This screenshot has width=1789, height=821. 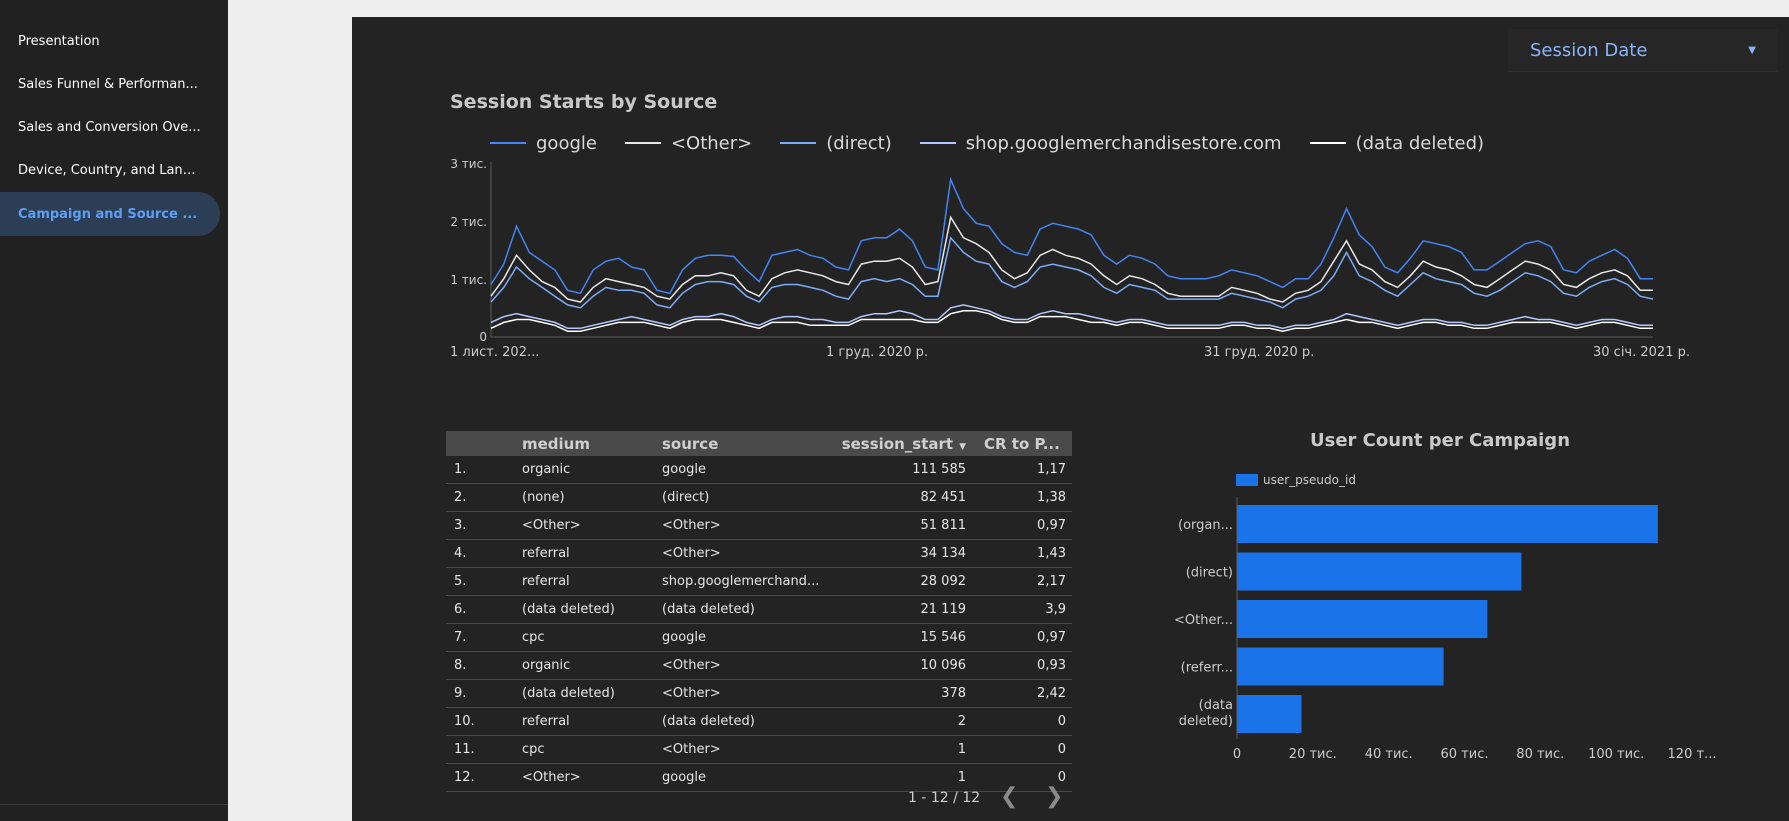 What do you see at coordinates (1589, 50) in the screenshot?
I see `session-date-label: Session Date` at bounding box center [1589, 50].